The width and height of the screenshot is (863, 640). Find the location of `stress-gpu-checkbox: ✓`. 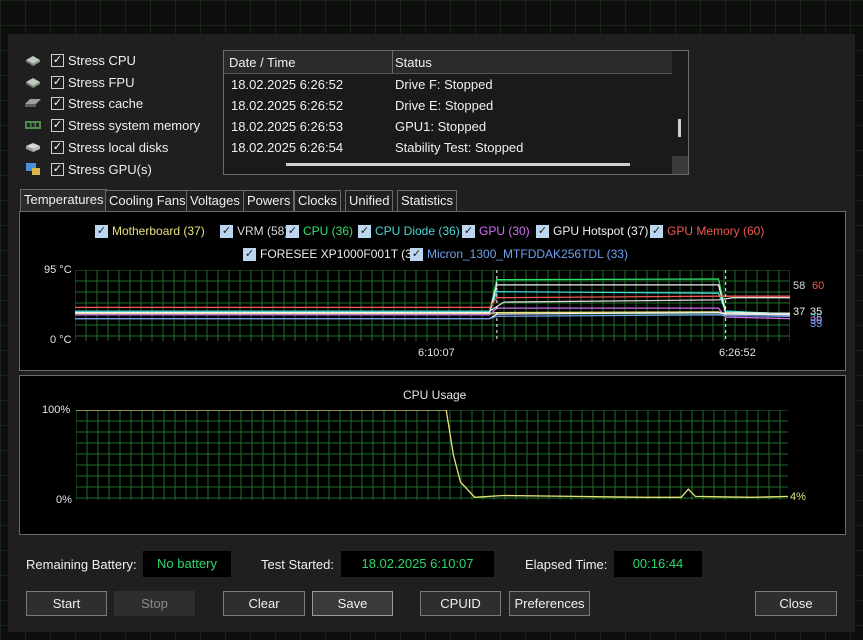

stress-gpu-checkbox: ✓ is located at coordinates (57, 169).